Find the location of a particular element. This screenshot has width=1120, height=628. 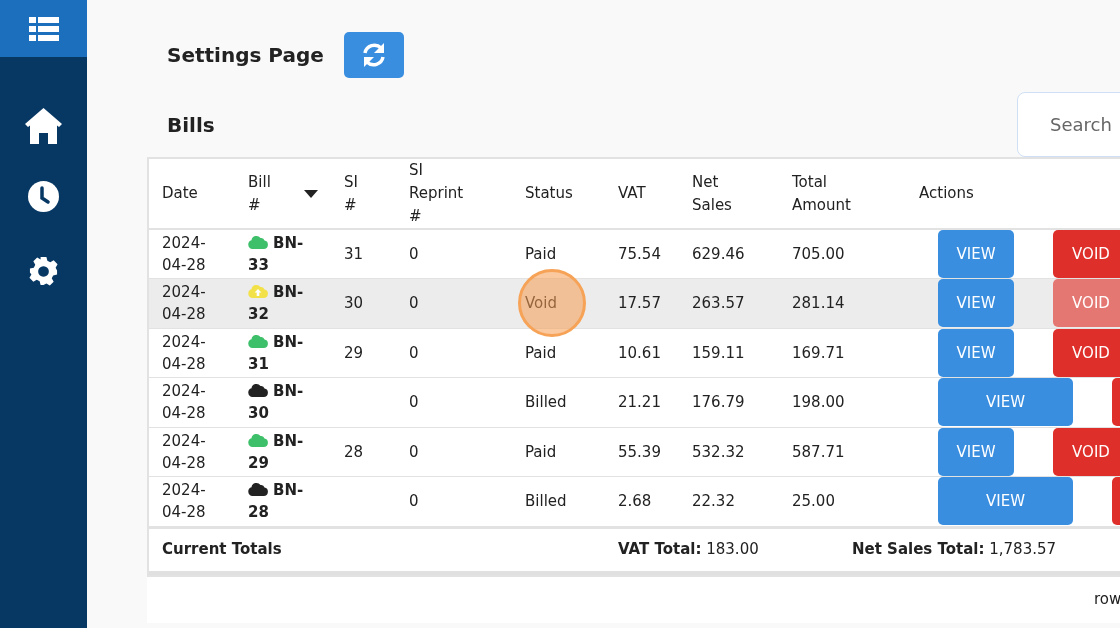

page-title: Settings Page is located at coordinates (245, 55).